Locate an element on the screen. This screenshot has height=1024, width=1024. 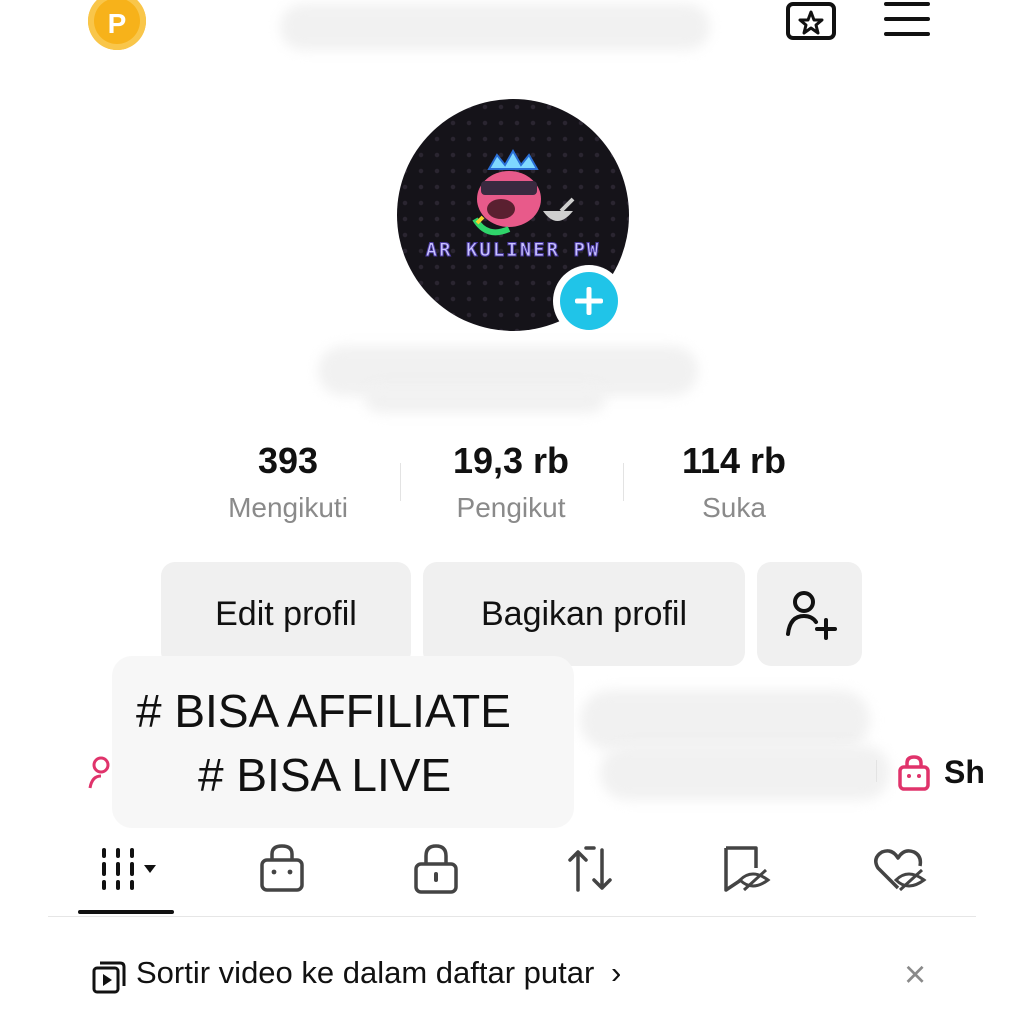
redacted-link is located at coordinates (745, 772).